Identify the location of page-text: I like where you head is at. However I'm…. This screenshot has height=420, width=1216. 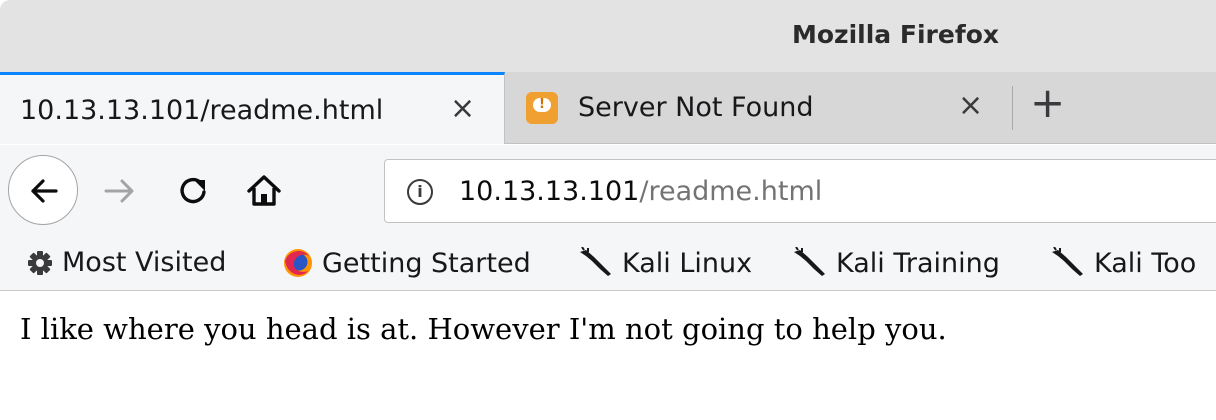
(483, 329).